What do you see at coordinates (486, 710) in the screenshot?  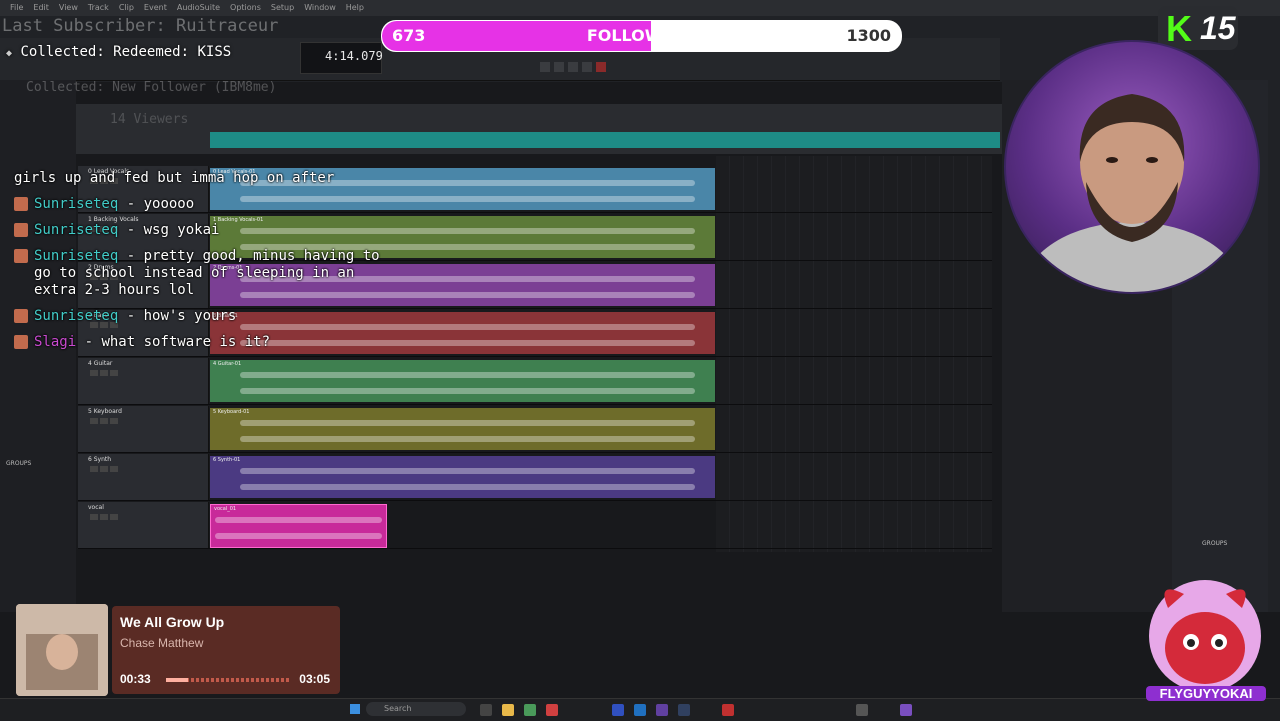 I see `file-explorer-icon` at bounding box center [486, 710].